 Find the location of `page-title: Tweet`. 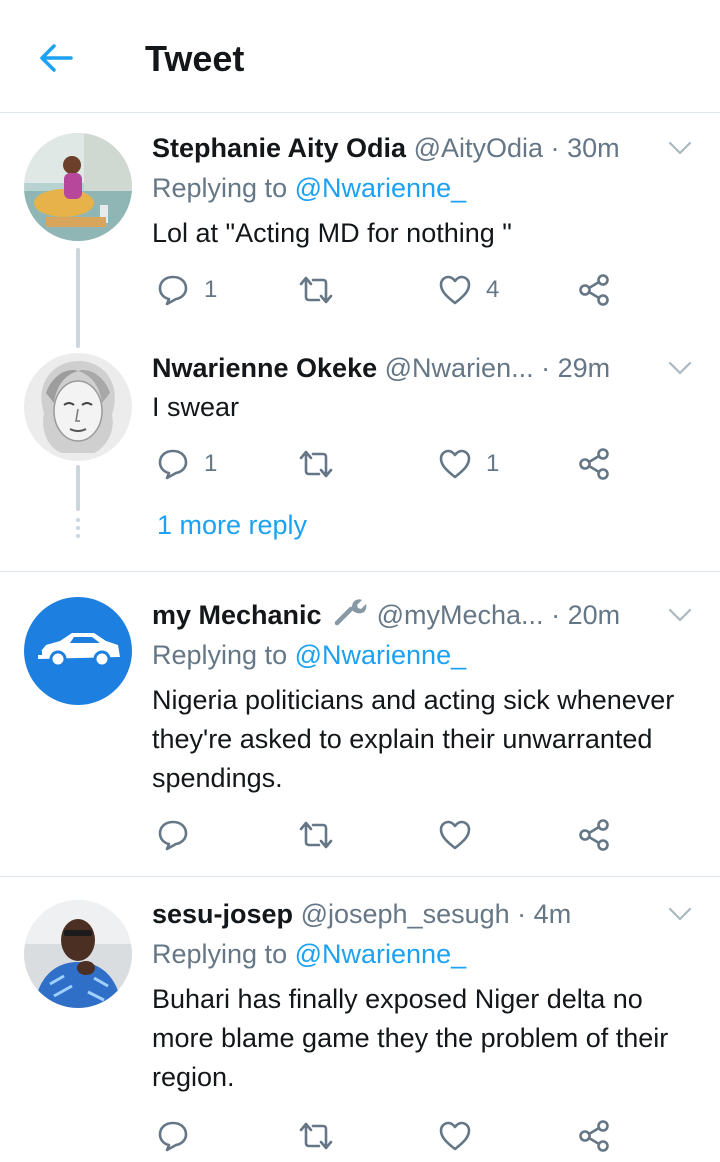

page-title: Tweet is located at coordinates (195, 58).